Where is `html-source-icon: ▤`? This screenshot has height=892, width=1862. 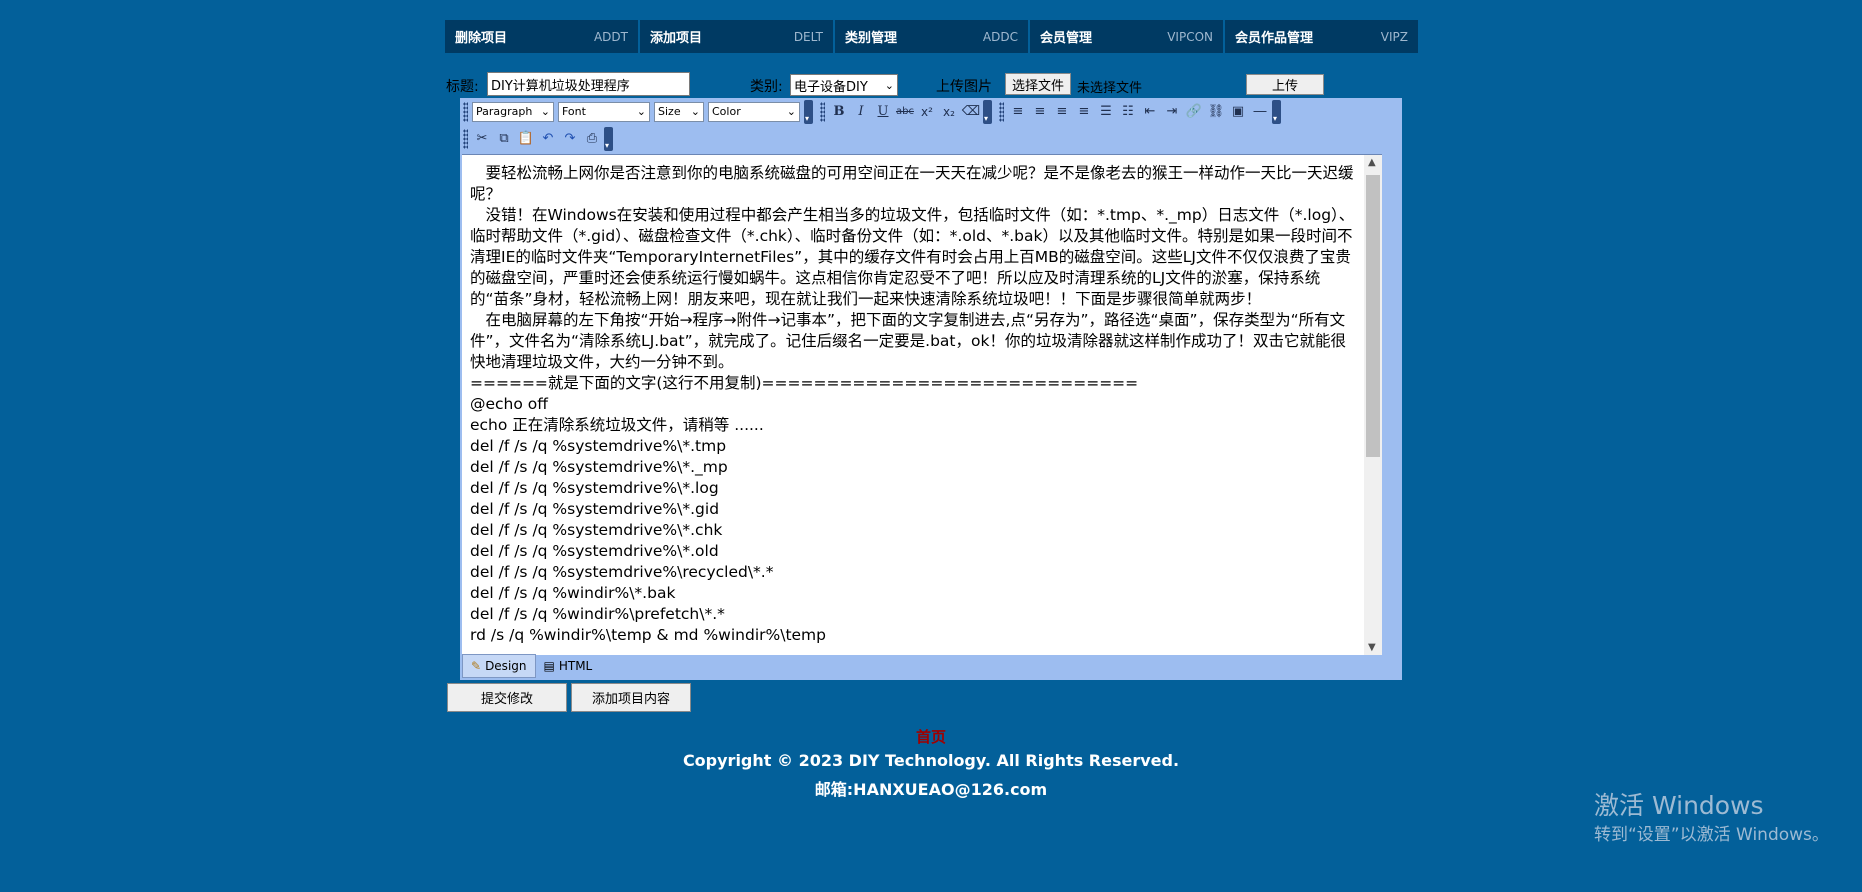
html-source-icon: ▤ is located at coordinates (549, 666).